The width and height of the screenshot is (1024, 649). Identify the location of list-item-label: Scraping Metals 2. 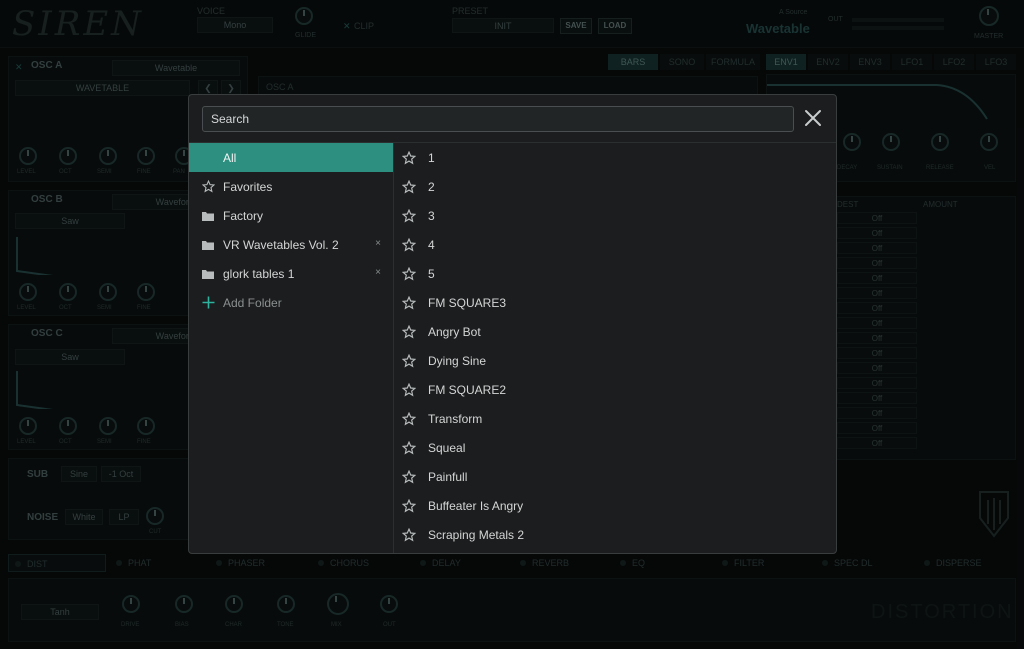
(476, 534).